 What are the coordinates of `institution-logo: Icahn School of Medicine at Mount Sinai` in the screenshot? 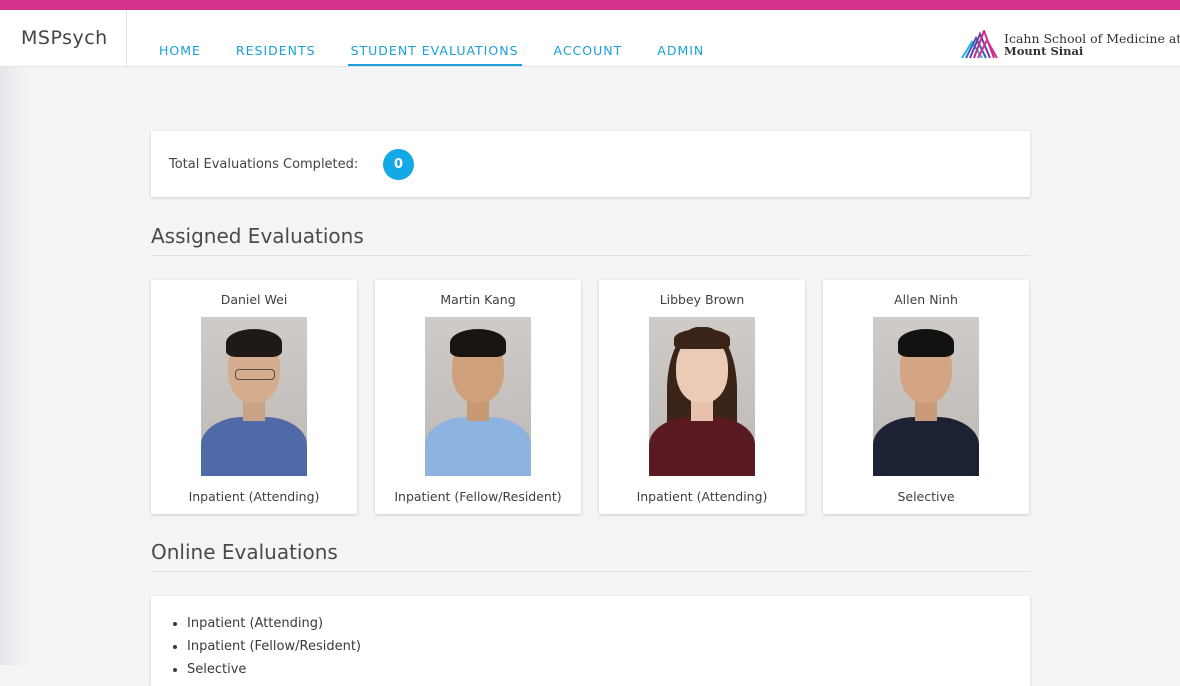 It's located at (1070, 40).